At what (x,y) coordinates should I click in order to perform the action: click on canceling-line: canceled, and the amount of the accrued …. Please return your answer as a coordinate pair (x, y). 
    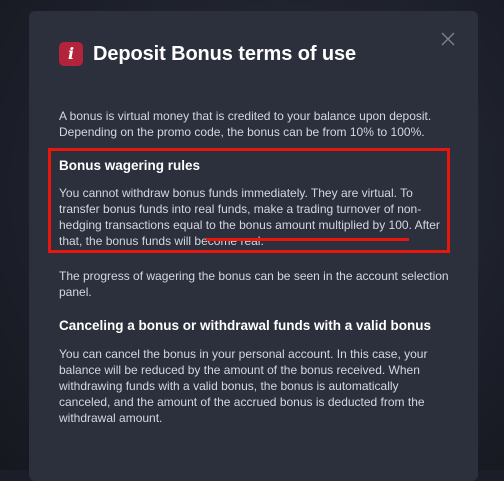
    Looking at the image, I should click on (242, 402).